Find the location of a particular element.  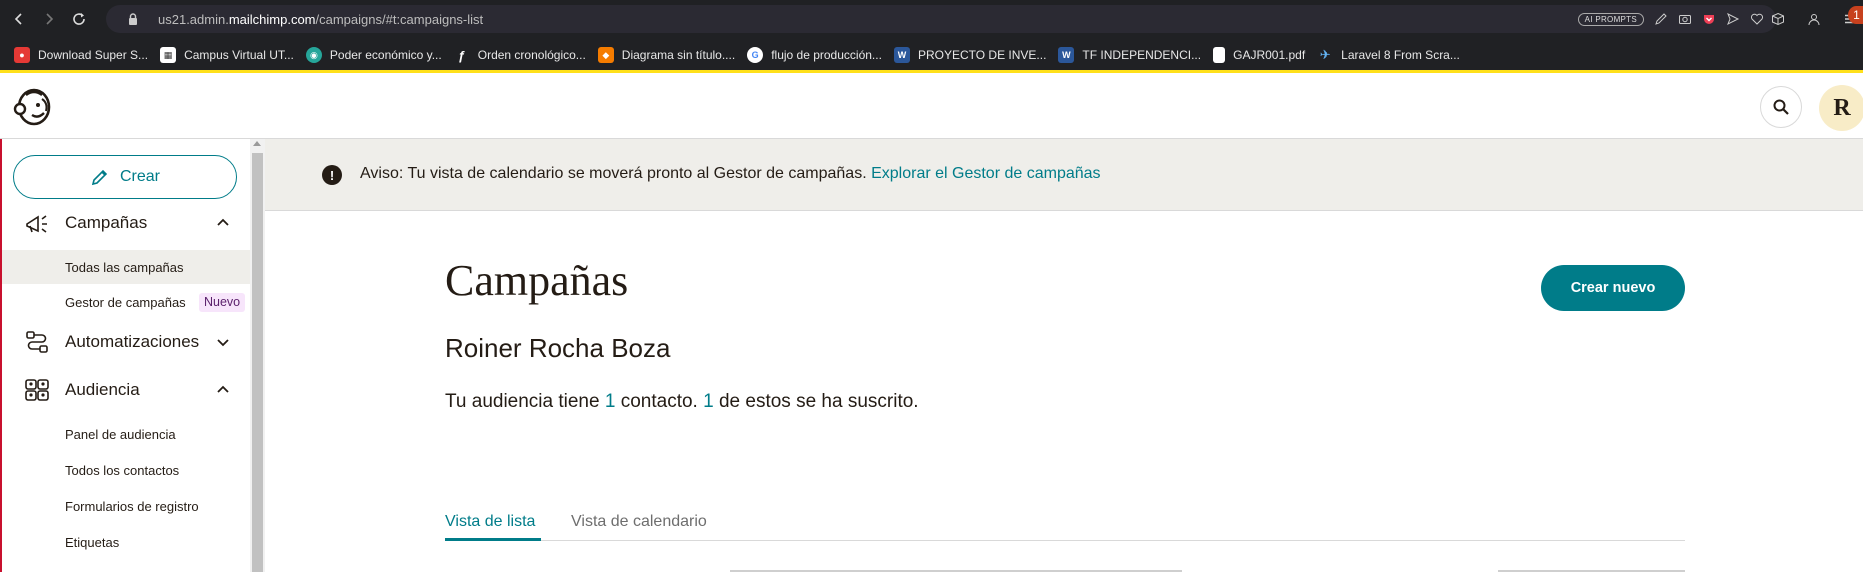

file-icon is located at coordinates (1219, 55).